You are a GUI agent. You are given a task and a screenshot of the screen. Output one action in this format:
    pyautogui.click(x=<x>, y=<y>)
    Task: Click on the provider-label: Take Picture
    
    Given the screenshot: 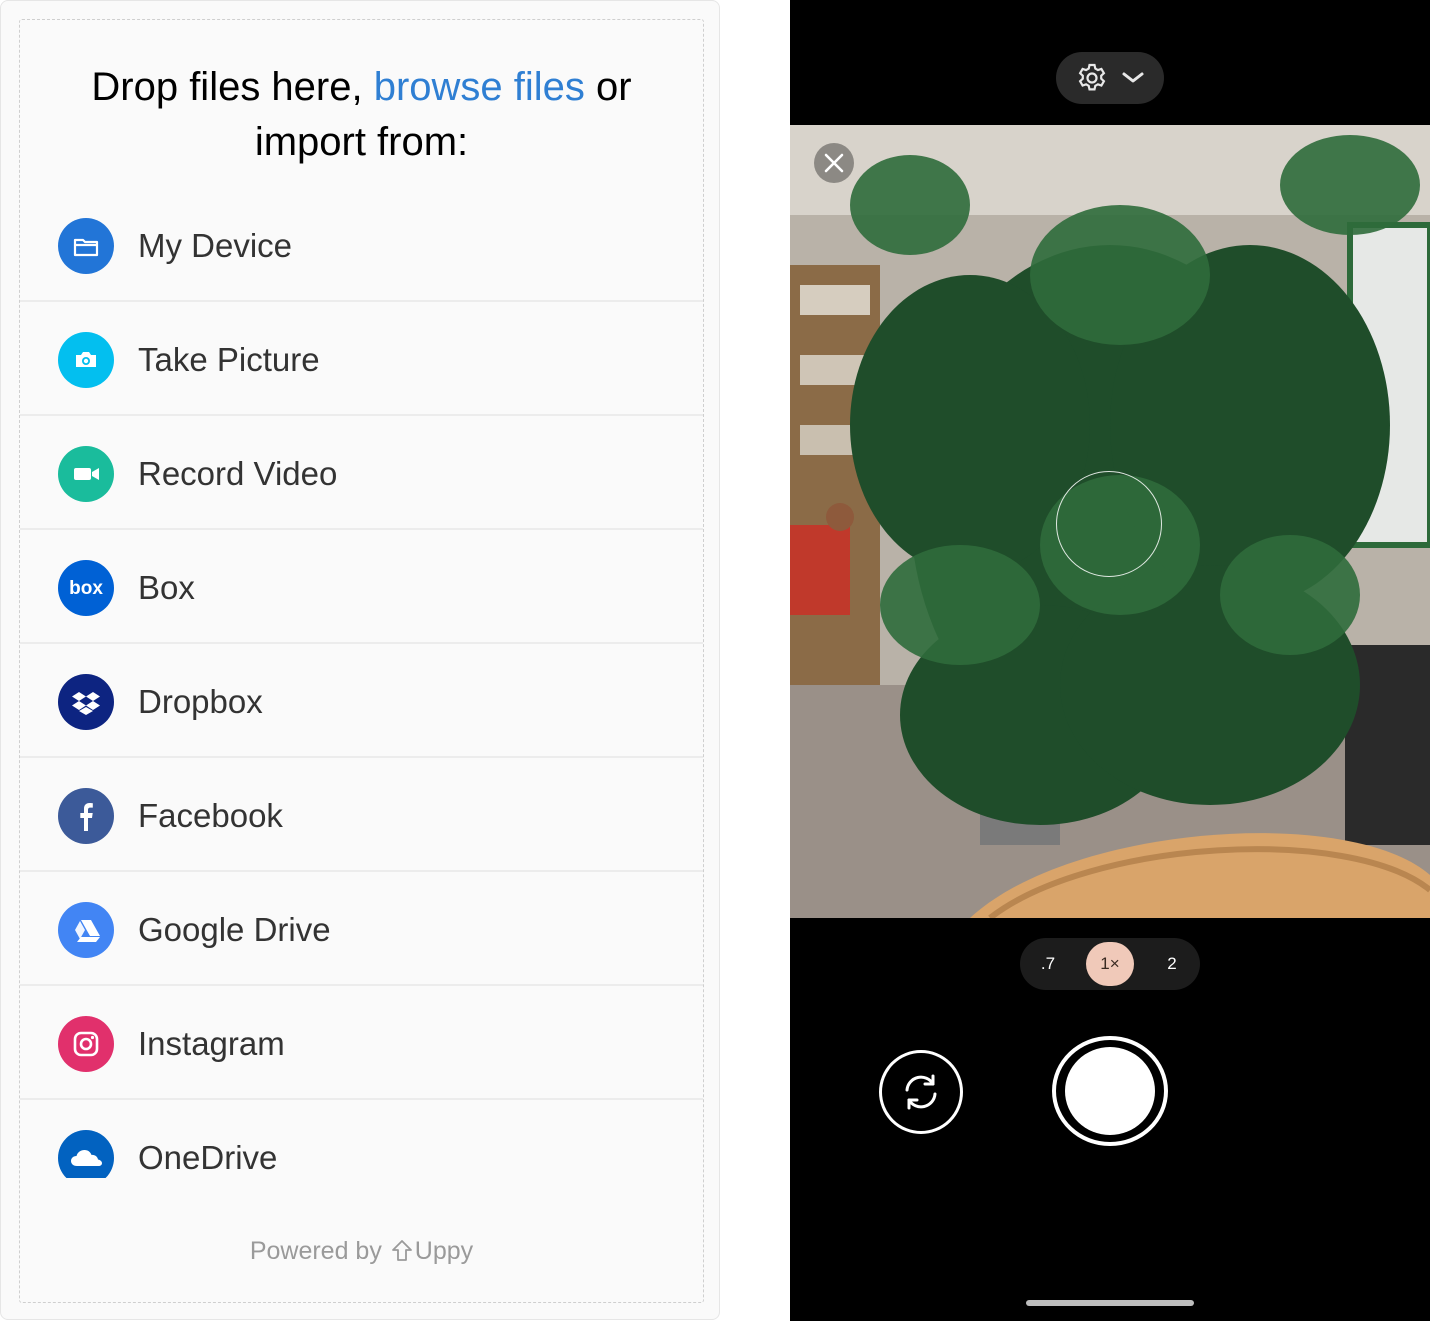 What is the action you would take?
    pyautogui.click(x=229, y=359)
    